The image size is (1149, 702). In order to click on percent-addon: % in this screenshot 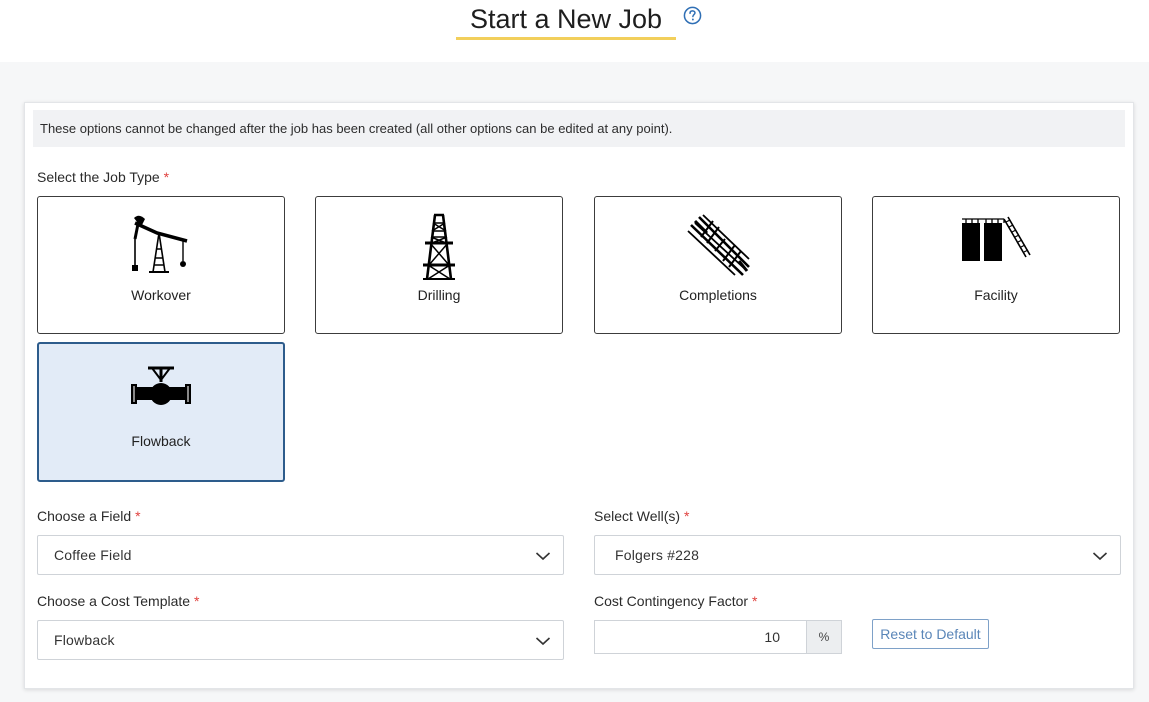, I will do `click(824, 637)`.